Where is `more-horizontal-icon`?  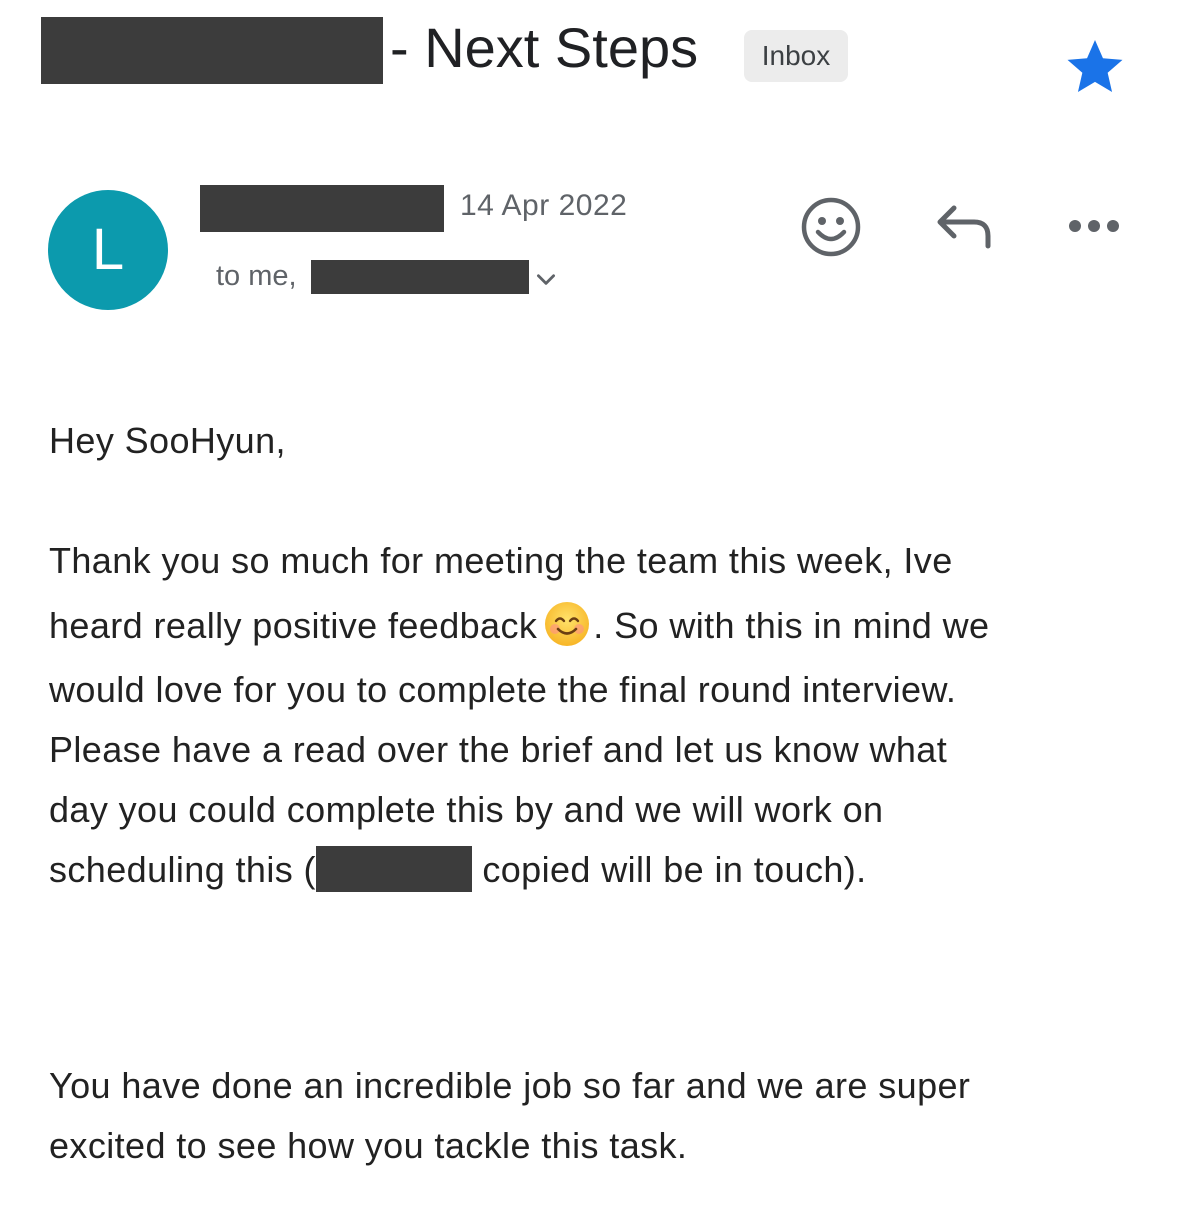
more-horizontal-icon is located at coordinates (1094, 226).